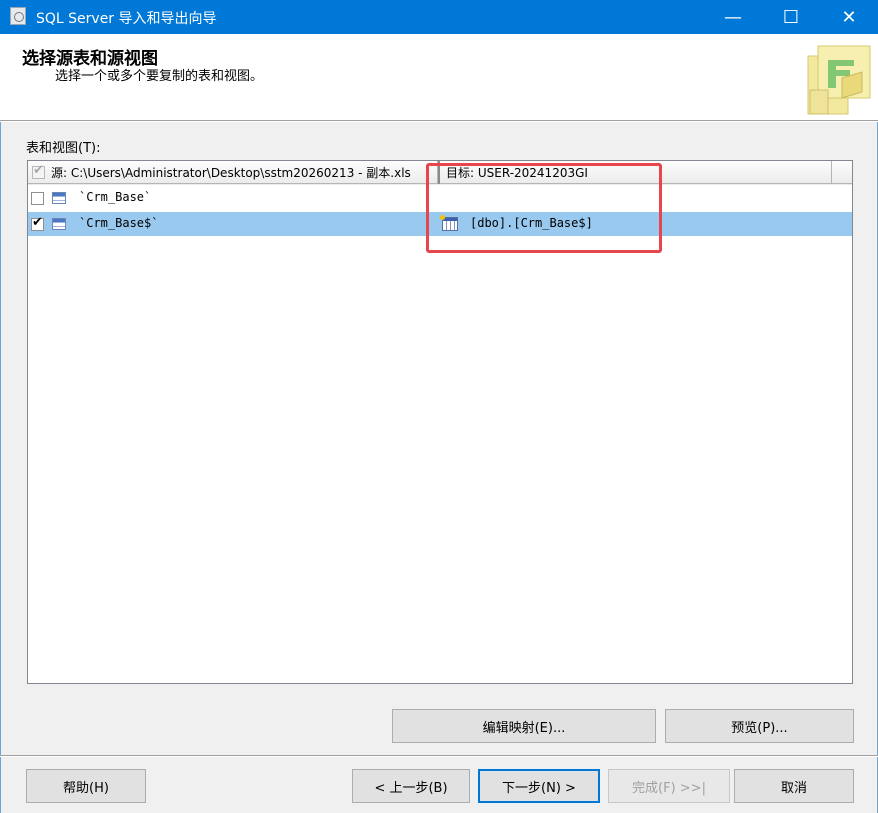 The height and width of the screenshot is (813, 878). What do you see at coordinates (0, 423) in the screenshot?
I see `window-border-left` at bounding box center [0, 423].